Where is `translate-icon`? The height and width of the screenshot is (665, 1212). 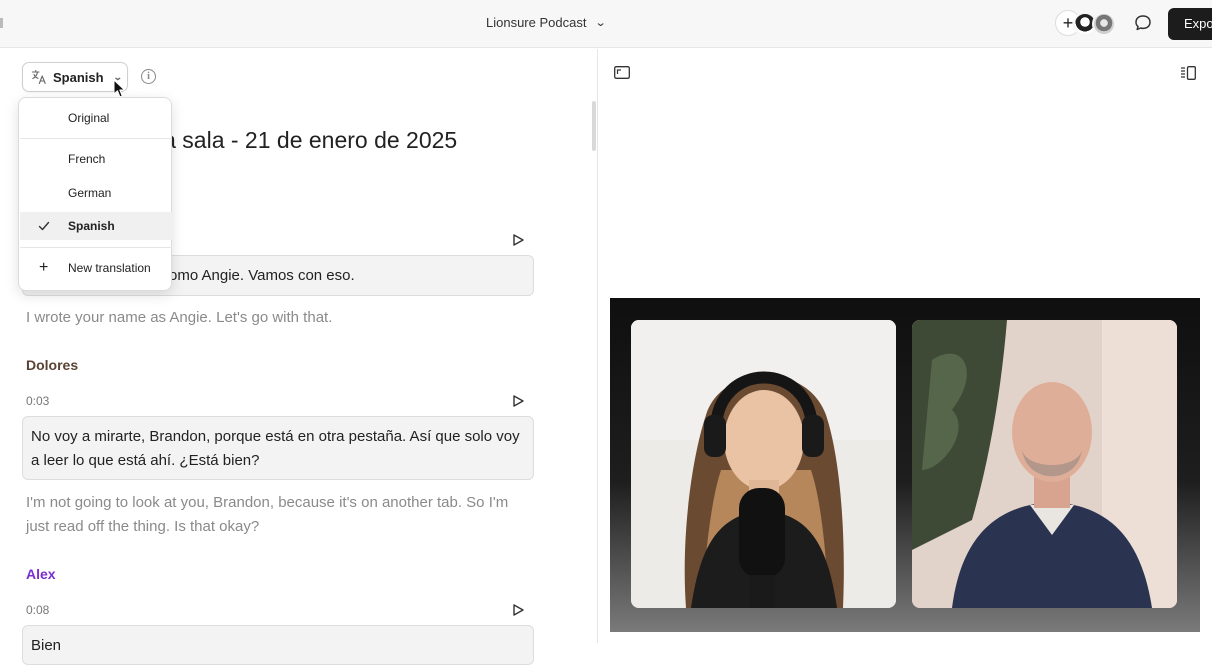 translate-icon is located at coordinates (38, 77).